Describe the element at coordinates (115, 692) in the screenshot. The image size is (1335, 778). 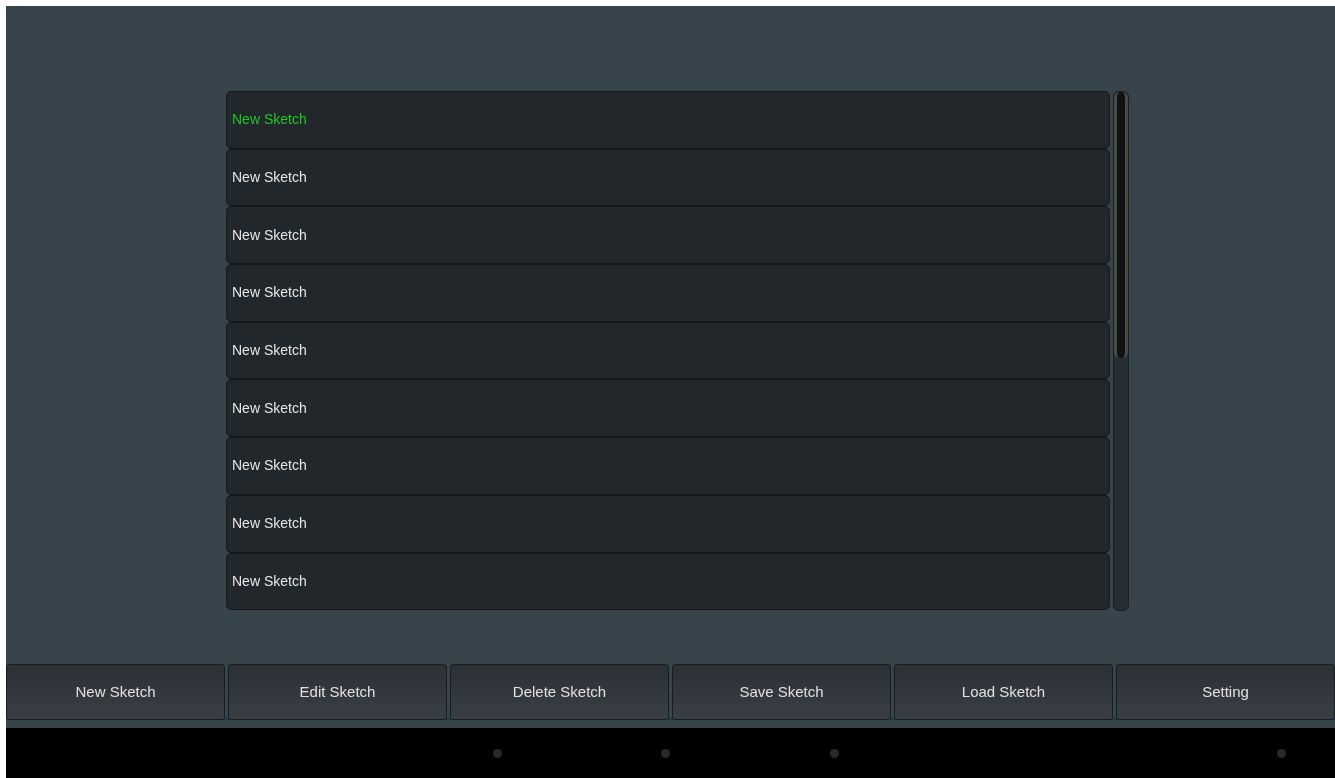
I see `toolbar-button: New Sketch` at that location.